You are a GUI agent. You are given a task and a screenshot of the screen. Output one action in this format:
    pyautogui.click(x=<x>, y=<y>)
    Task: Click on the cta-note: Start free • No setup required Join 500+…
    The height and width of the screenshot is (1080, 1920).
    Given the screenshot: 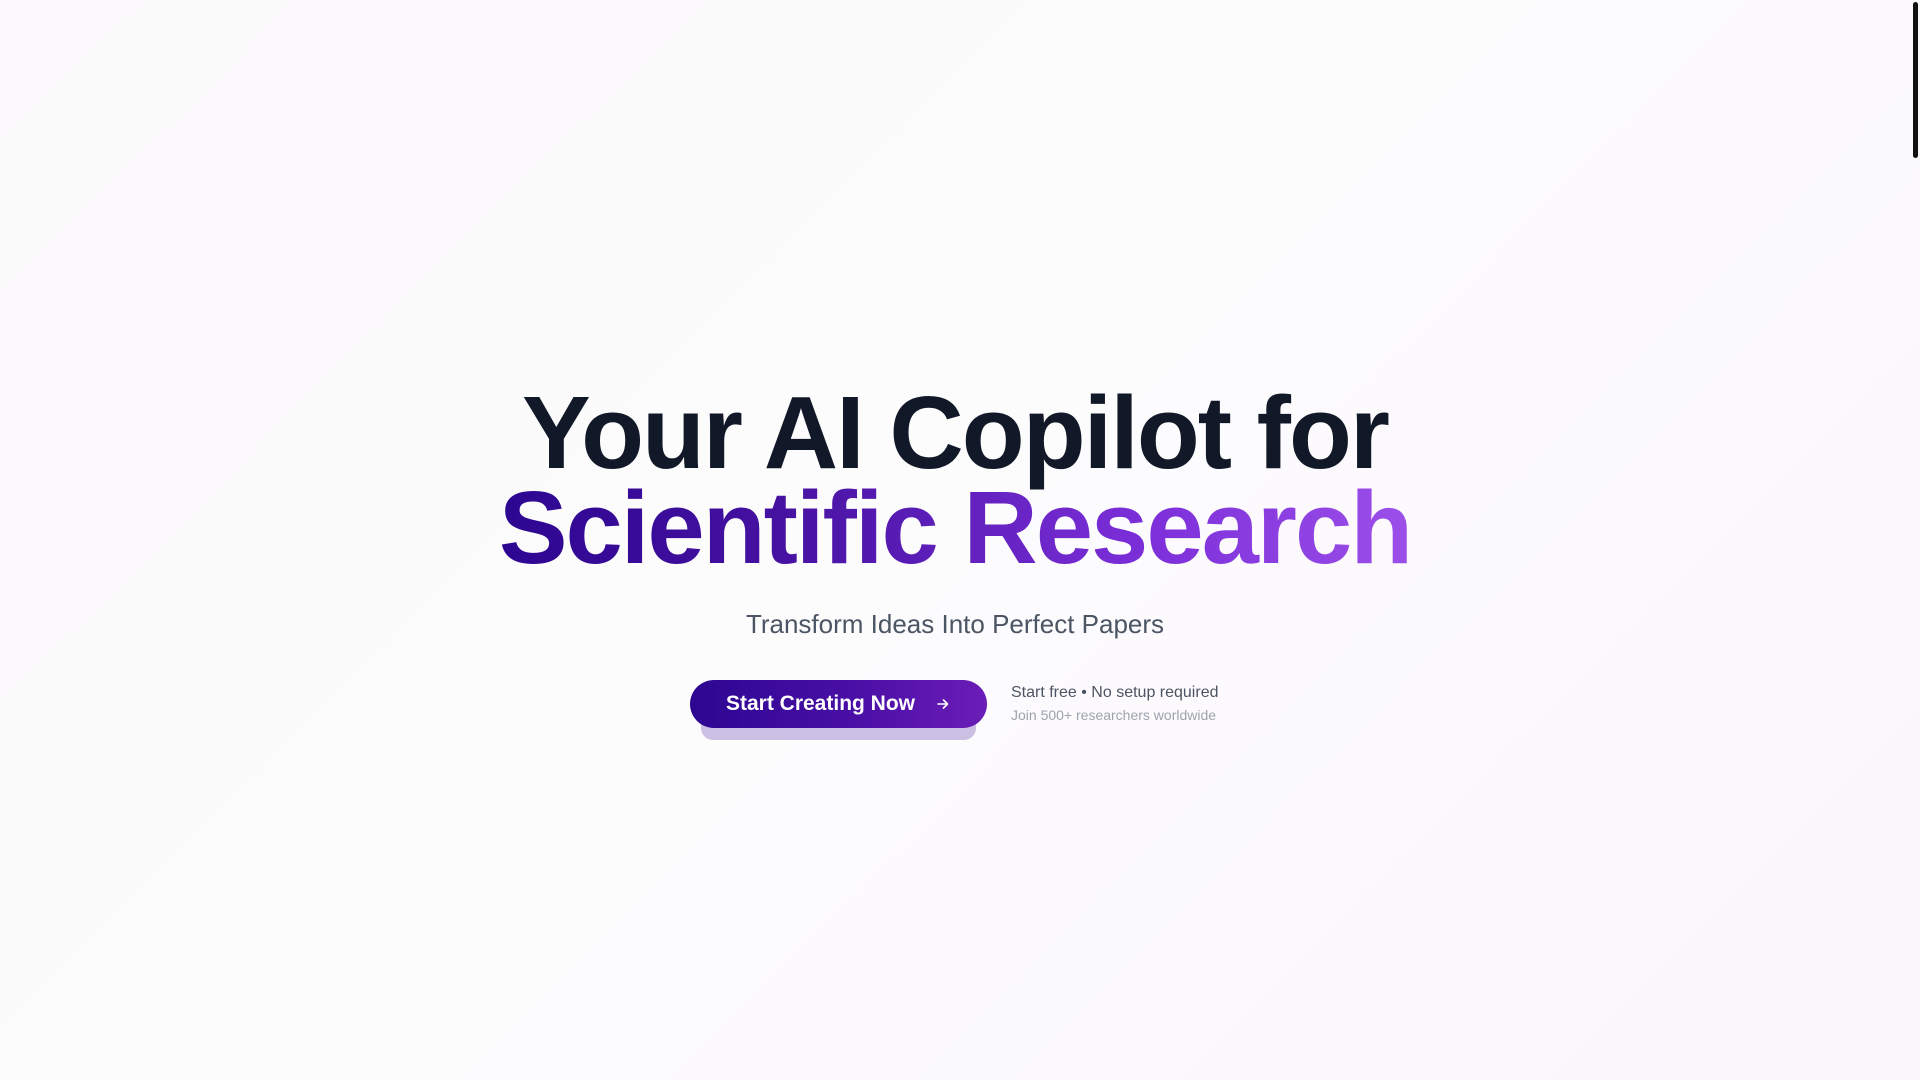 What is the action you would take?
    pyautogui.click(x=1114, y=704)
    